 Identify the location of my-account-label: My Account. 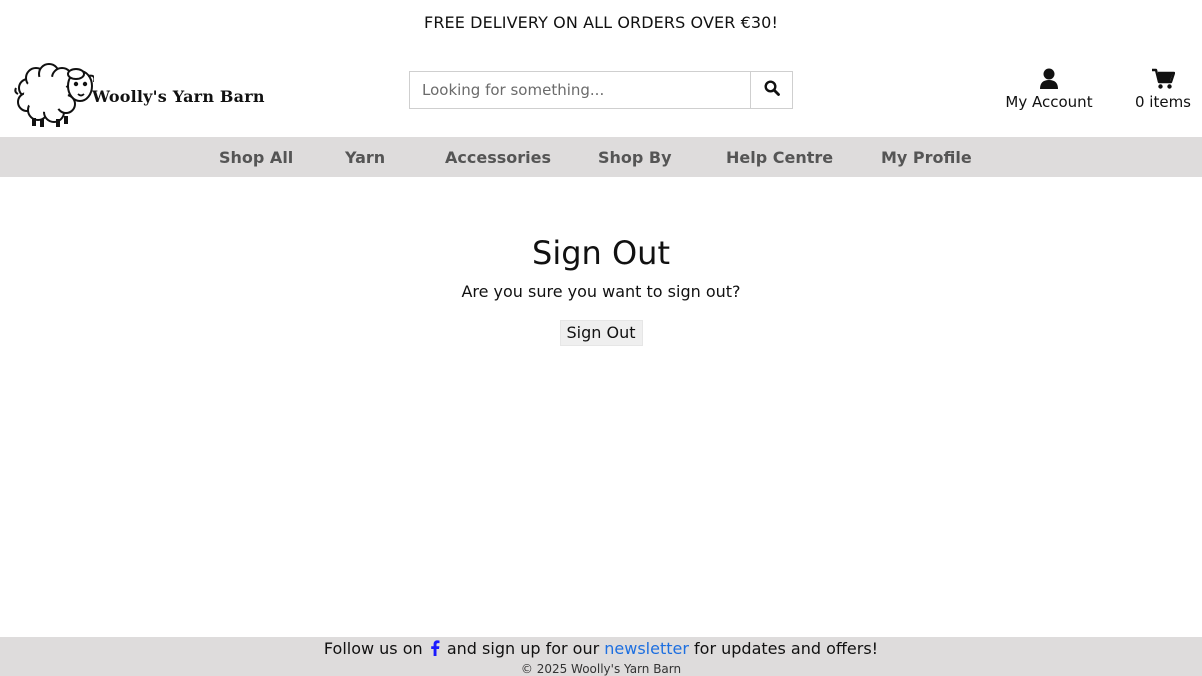
(1049, 102).